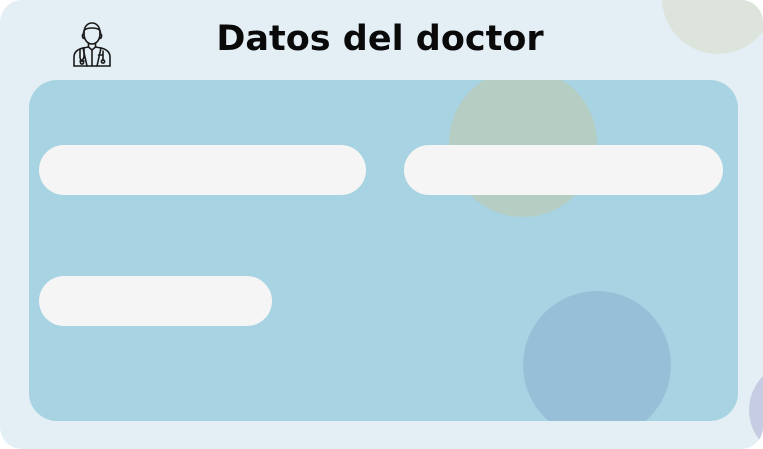 The width and height of the screenshot is (763, 449). I want to click on page-title: Datos del doctor, so click(380, 39).